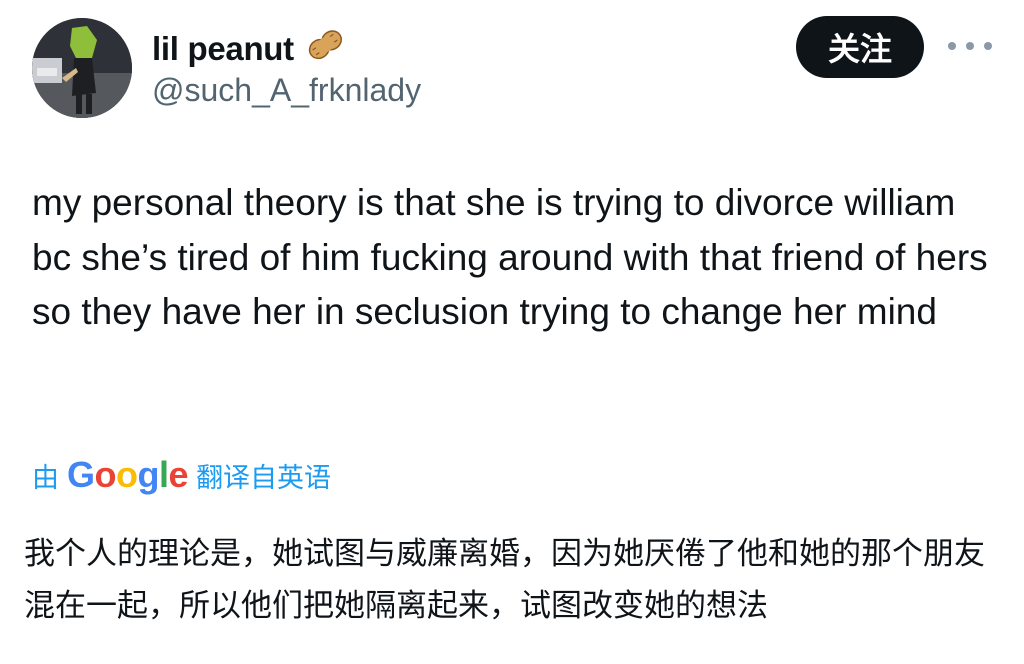 This screenshot has height=664, width=1024. What do you see at coordinates (325, 49) in the screenshot?
I see `peanut-icon` at bounding box center [325, 49].